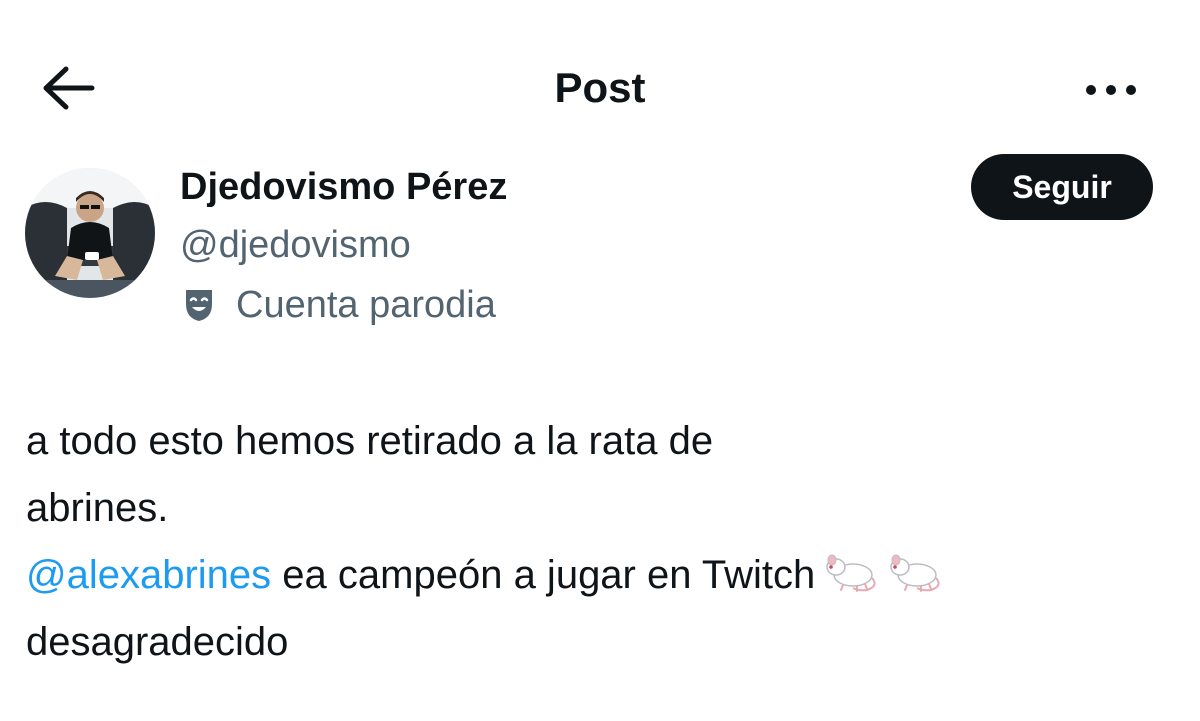  I want to click on more-options-button, so click(1111, 90).